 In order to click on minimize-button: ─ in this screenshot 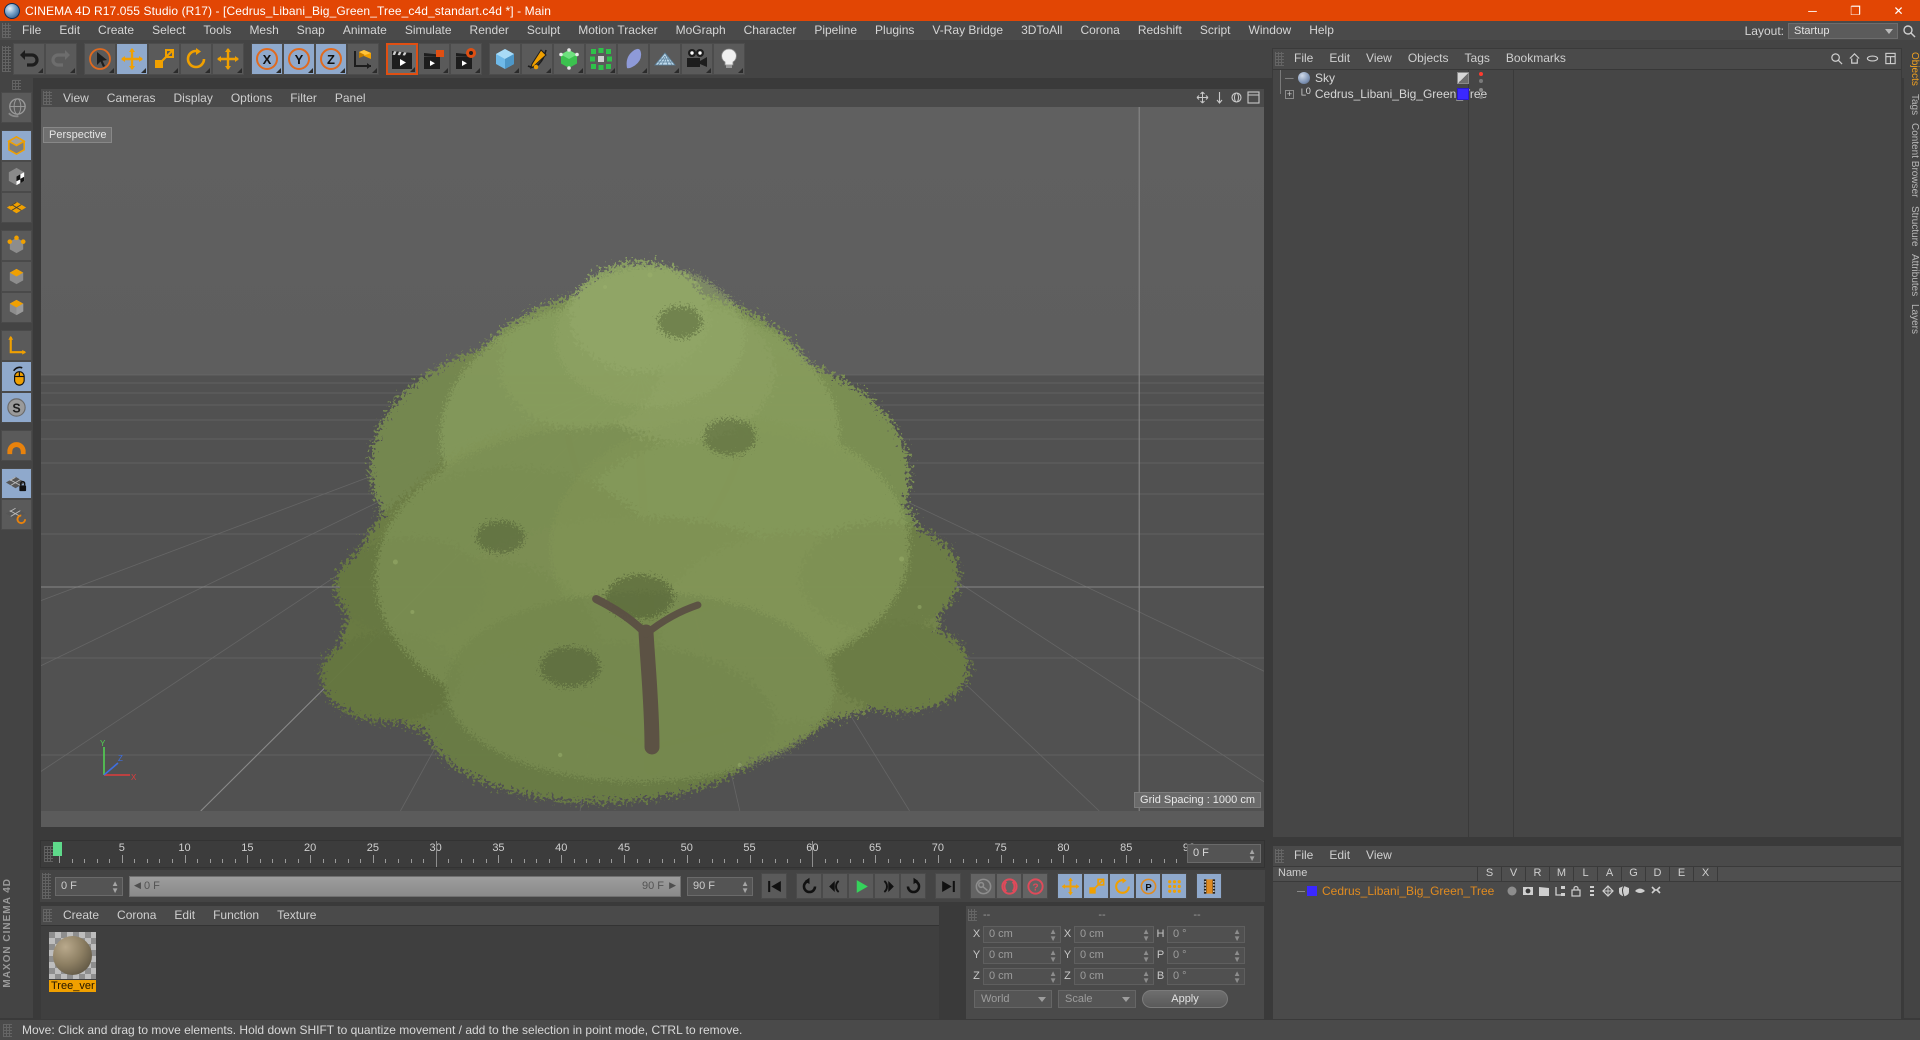, I will do `click(1812, 10)`.